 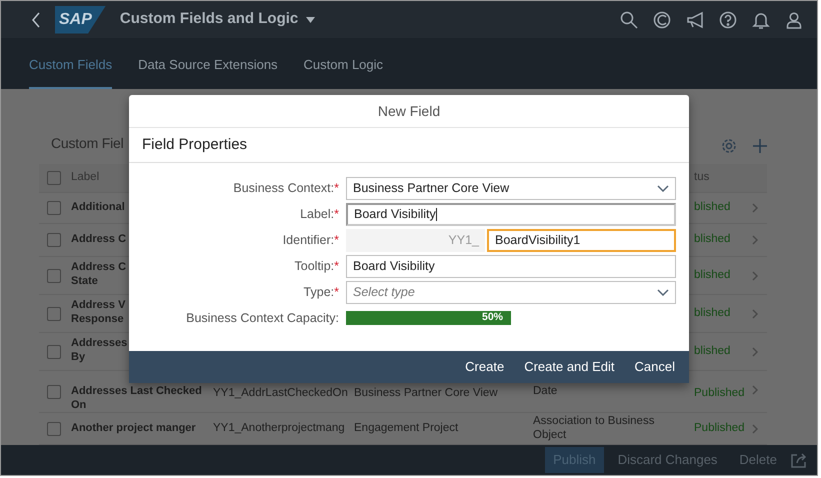 I want to click on field-label: Label:*, so click(x=319, y=215).